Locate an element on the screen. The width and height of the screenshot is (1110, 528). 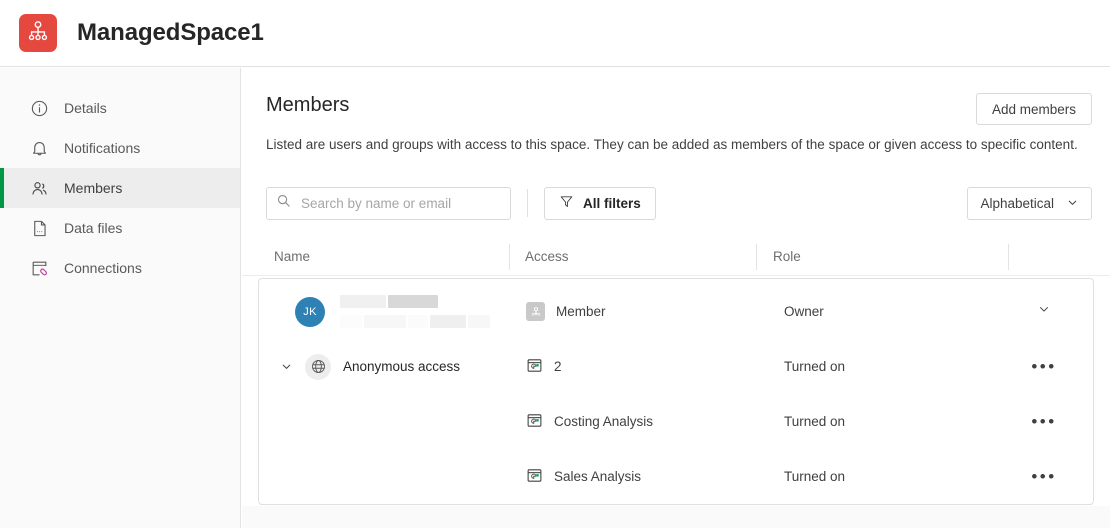
group-access-cell: 2 is located at coordinates (544, 367).